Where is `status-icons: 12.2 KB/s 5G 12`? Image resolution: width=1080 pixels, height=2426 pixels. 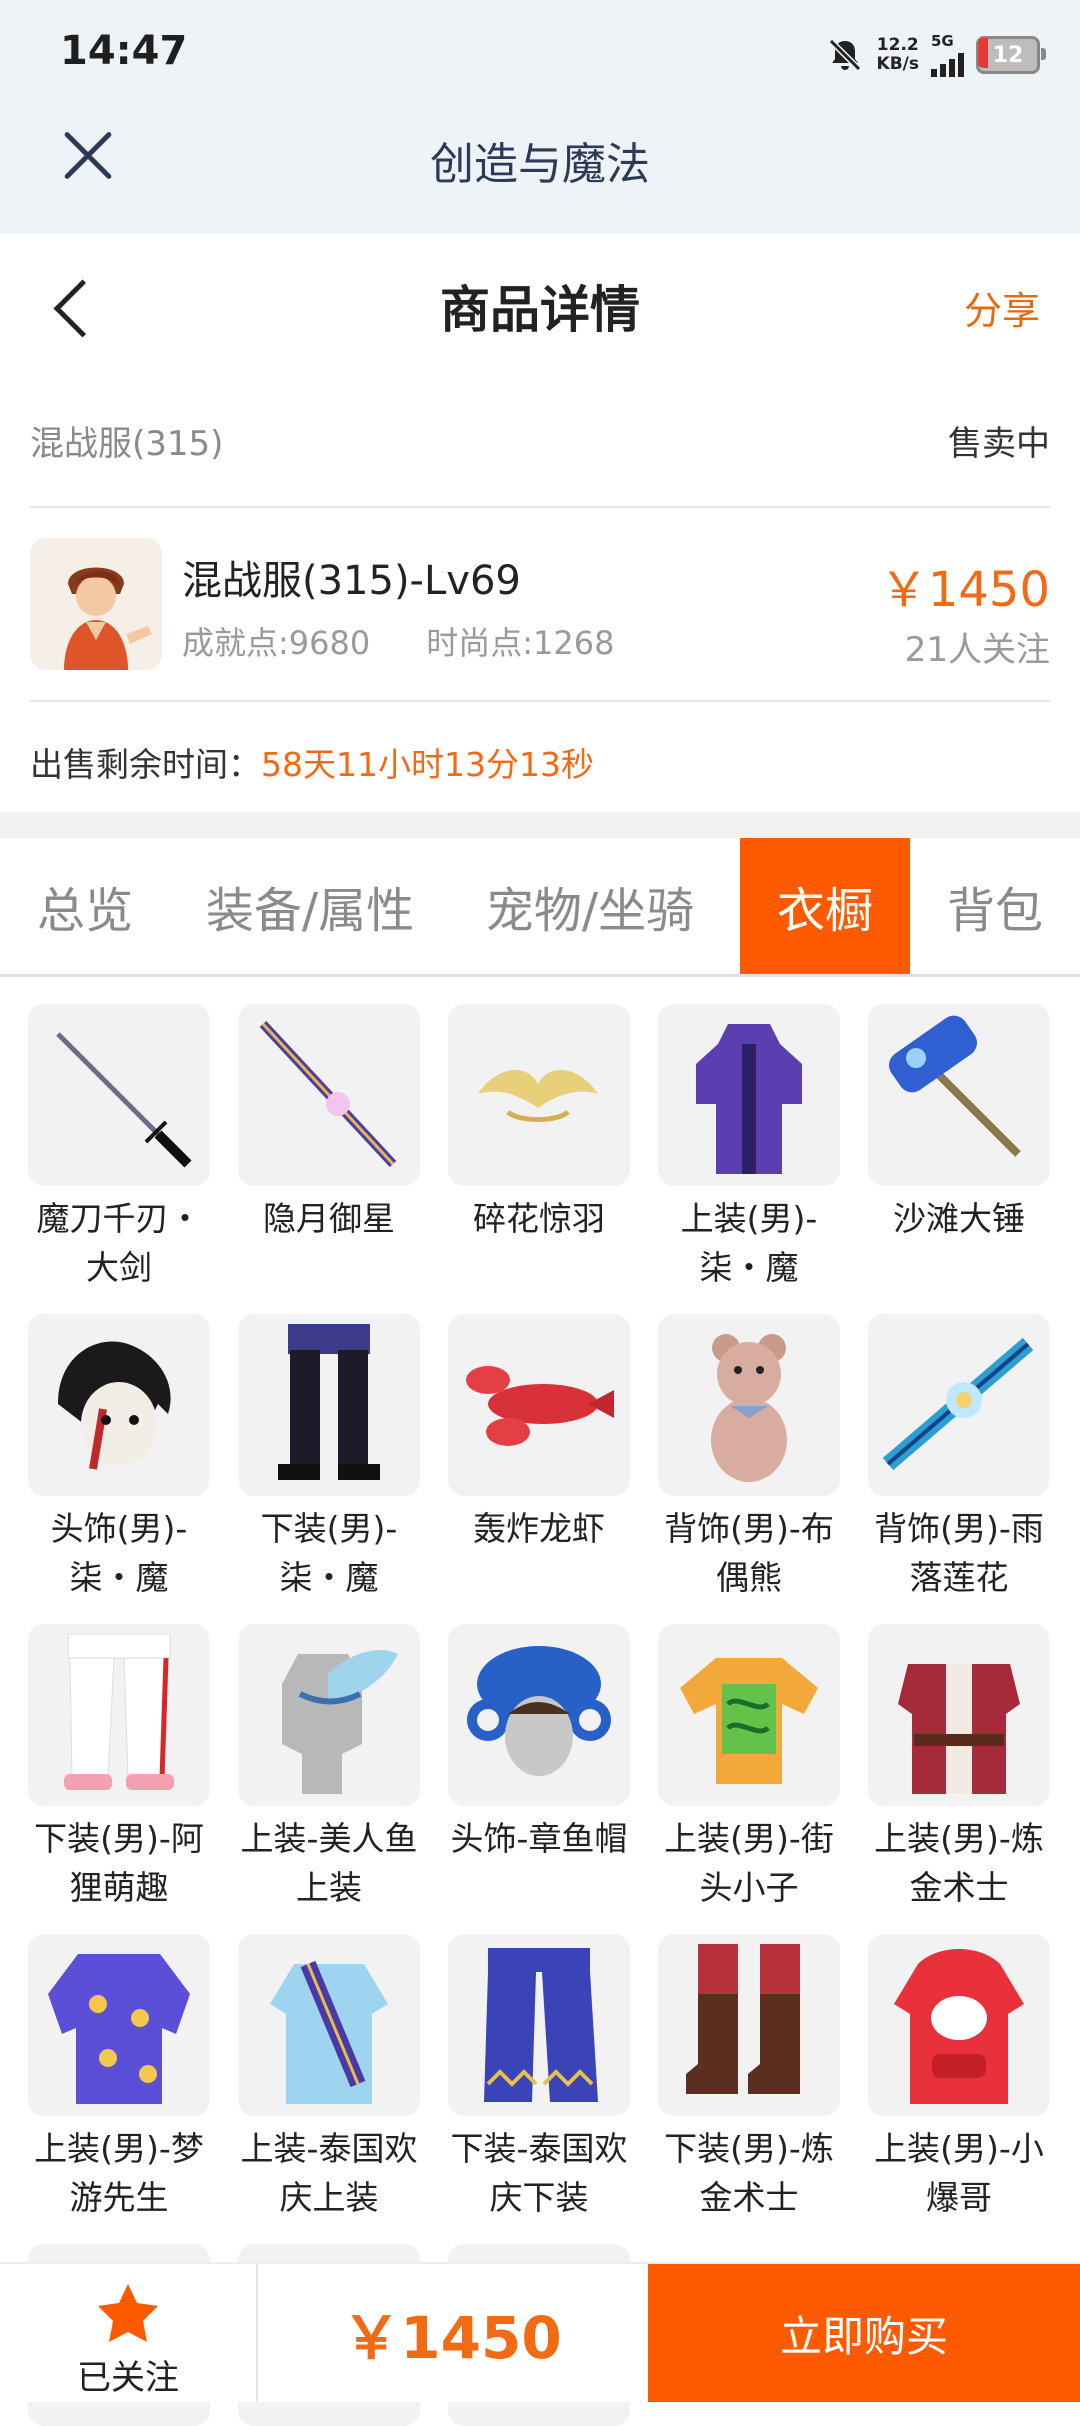
status-icons: 12.2 KB/s 5G 12 is located at coordinates (935, 55).